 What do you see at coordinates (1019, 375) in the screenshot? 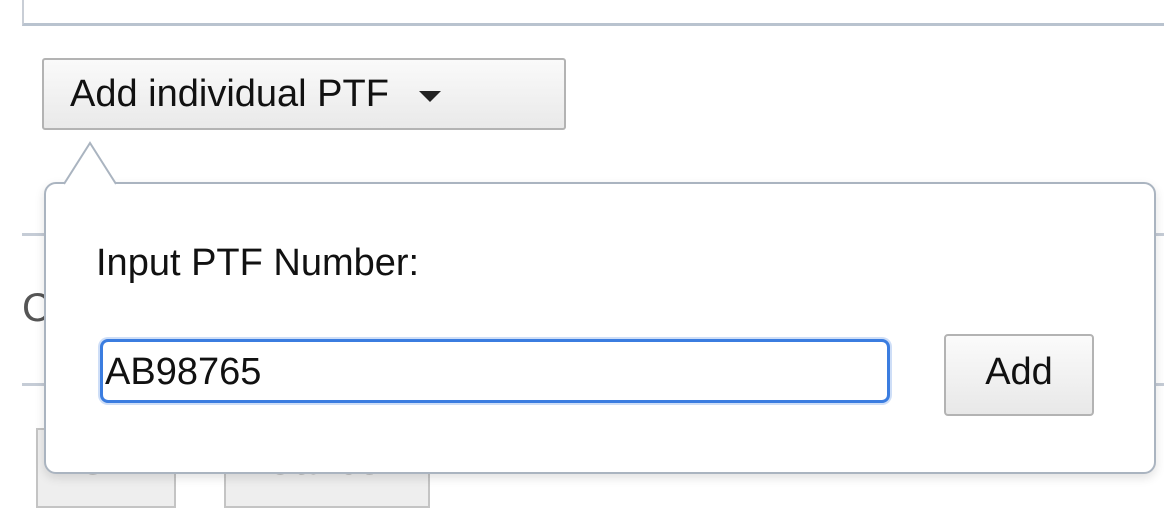
I see `add-button: Add` at bounding box center [1019, 375].